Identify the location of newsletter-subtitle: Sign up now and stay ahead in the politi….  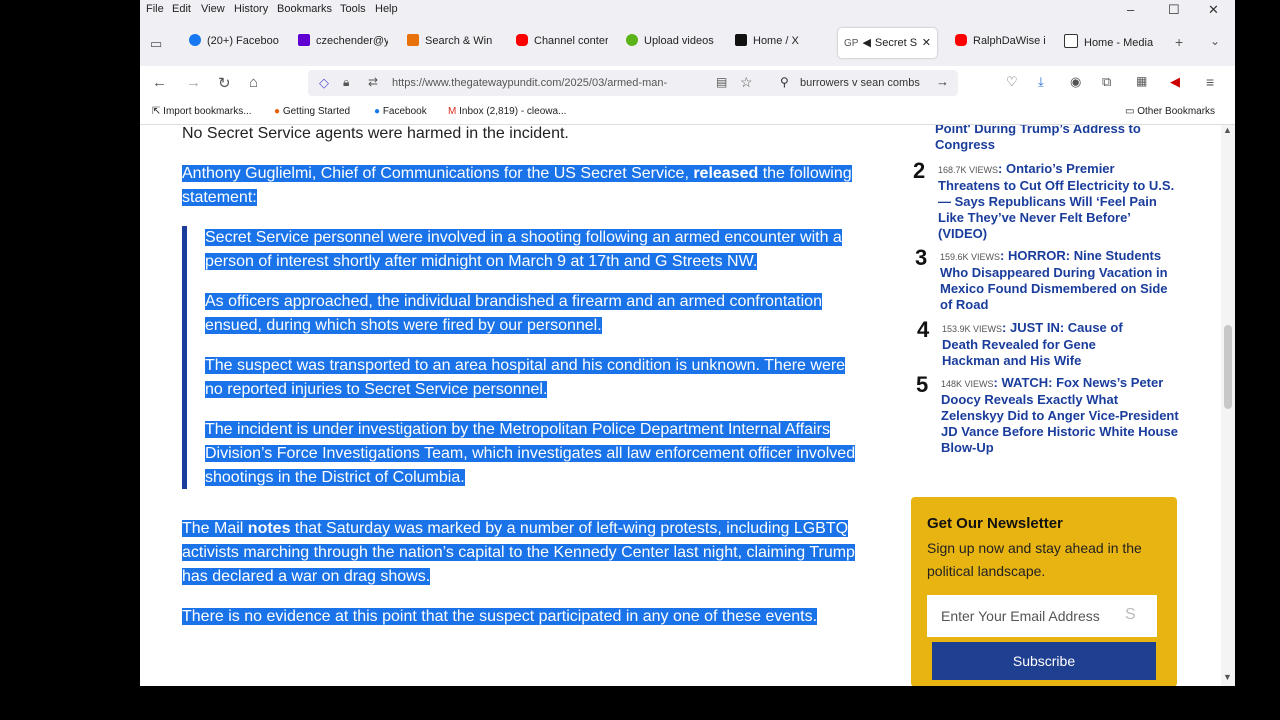
(1034, 559).